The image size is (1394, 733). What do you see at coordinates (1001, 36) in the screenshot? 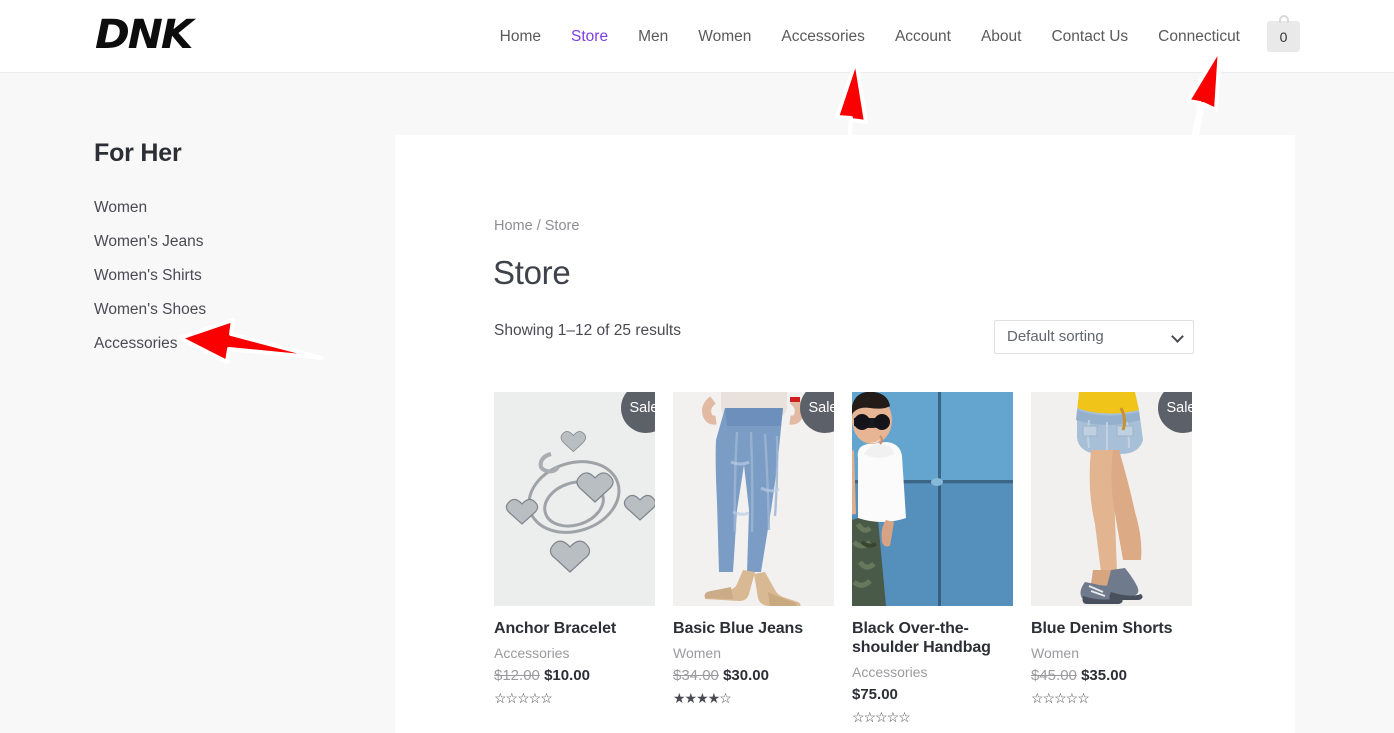
I see `nav-item-about: About` at bounding box center [1001, 36].